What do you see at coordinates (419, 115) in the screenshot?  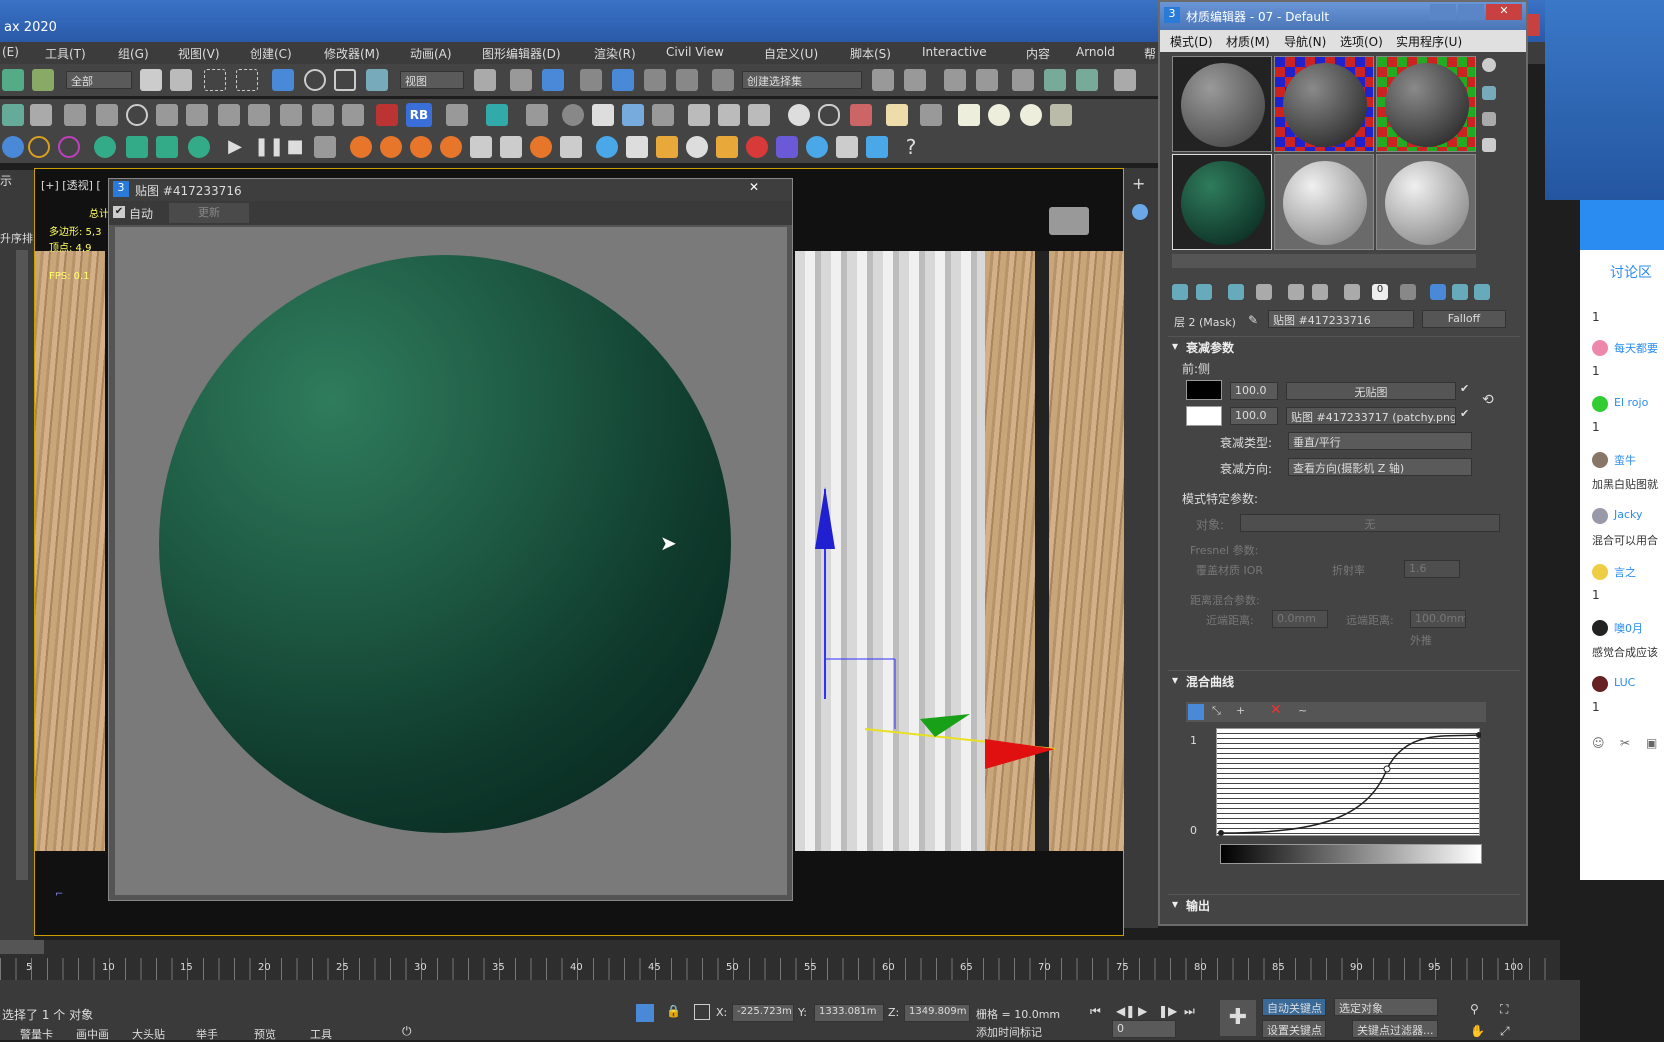 I see `rb-icon: RB` at bounding box center [419, 115].